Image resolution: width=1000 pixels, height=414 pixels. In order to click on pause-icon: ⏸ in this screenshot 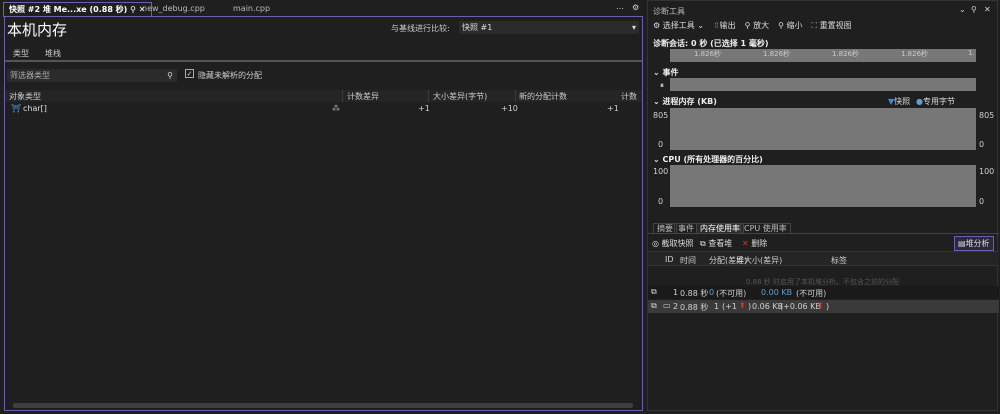, I will do `click(662, 86)`.